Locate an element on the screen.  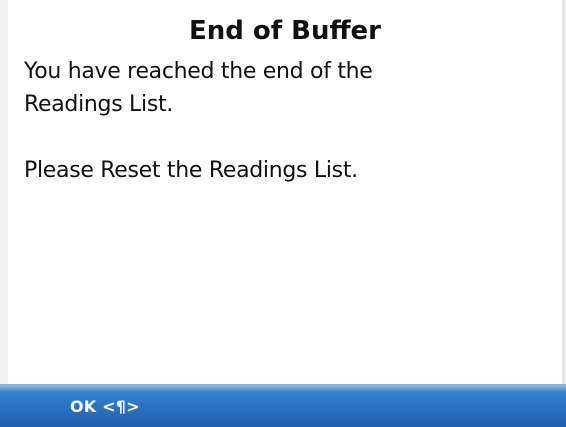
message-line-1: You have reached the end of the is located at coordinates (198, 71).